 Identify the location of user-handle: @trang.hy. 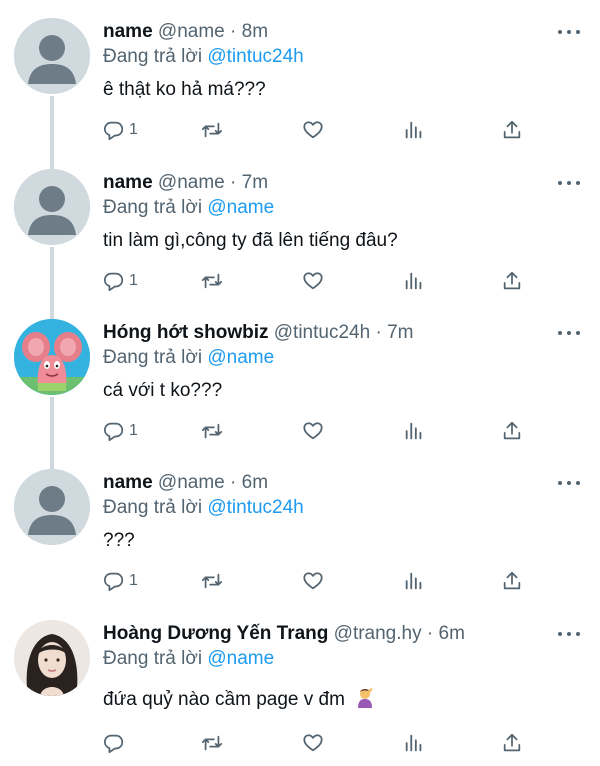
(378, 633).